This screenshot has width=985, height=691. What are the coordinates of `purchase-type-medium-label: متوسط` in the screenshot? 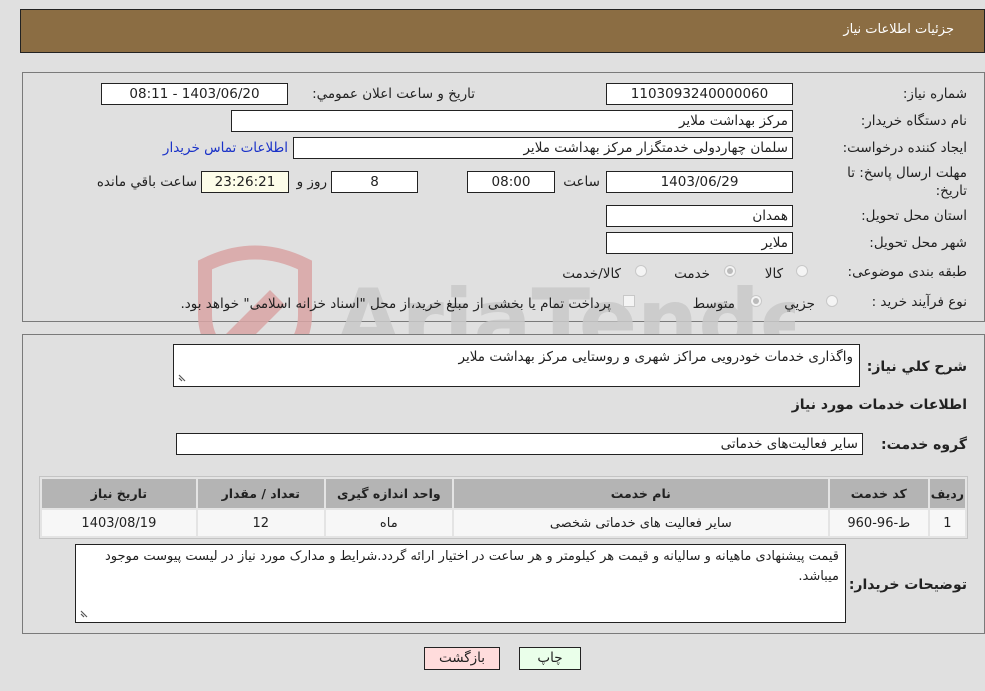 It's located at (713, 304).